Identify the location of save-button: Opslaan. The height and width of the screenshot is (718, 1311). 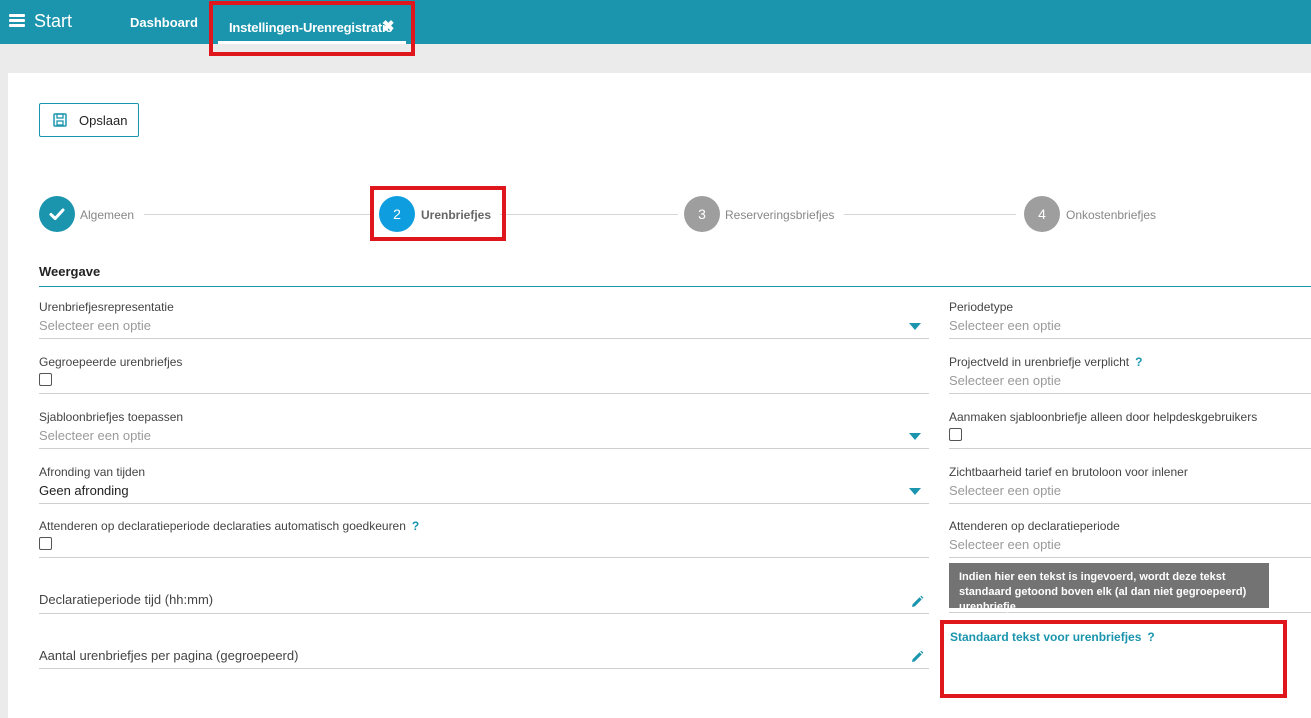
(89, 120).